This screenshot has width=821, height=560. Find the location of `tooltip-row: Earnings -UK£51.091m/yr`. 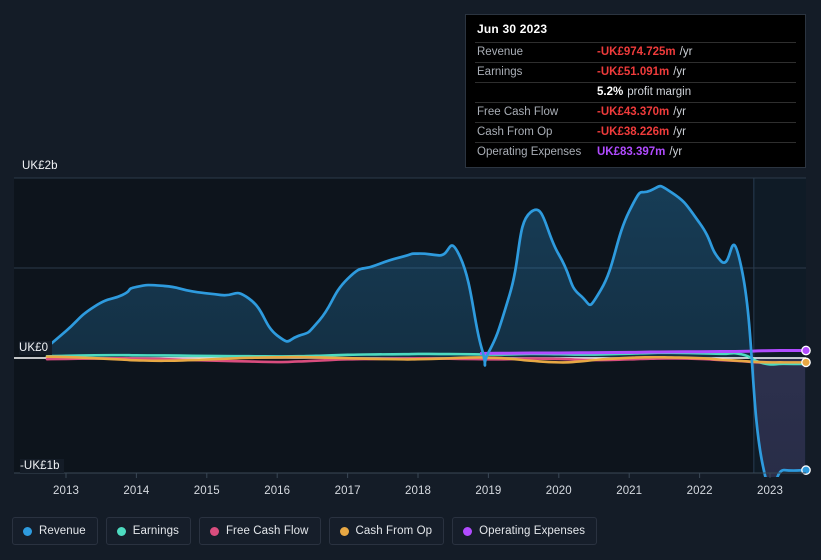

tooltip-row: Earnings -UK£51.091m/yr is located at coordinates (635, 72).